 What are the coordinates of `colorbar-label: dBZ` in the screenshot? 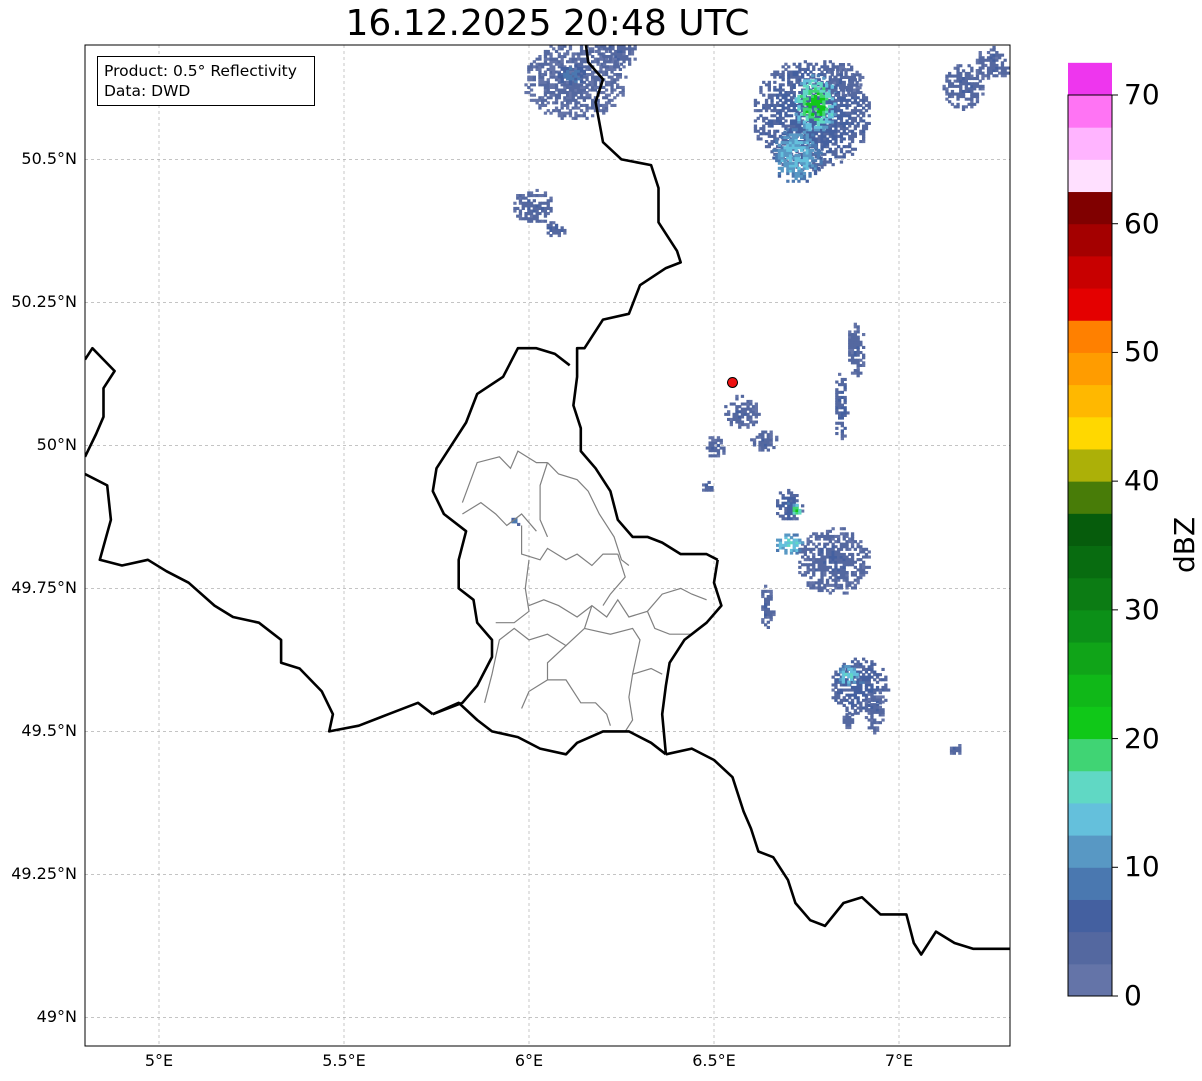 It's located at (1184, 544).